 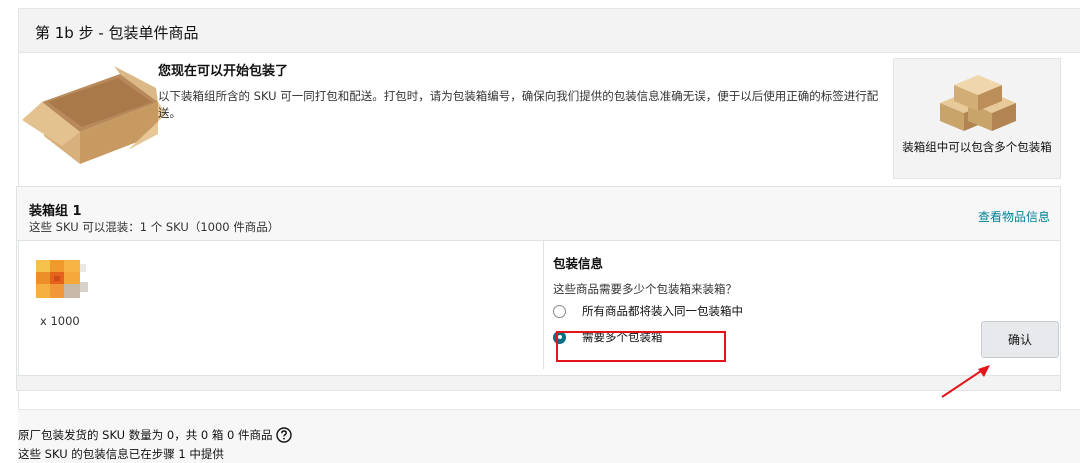 I want to click on multi-box-caption: 装箱组中可以包含多个包装箱, so click(x=977, y=147).